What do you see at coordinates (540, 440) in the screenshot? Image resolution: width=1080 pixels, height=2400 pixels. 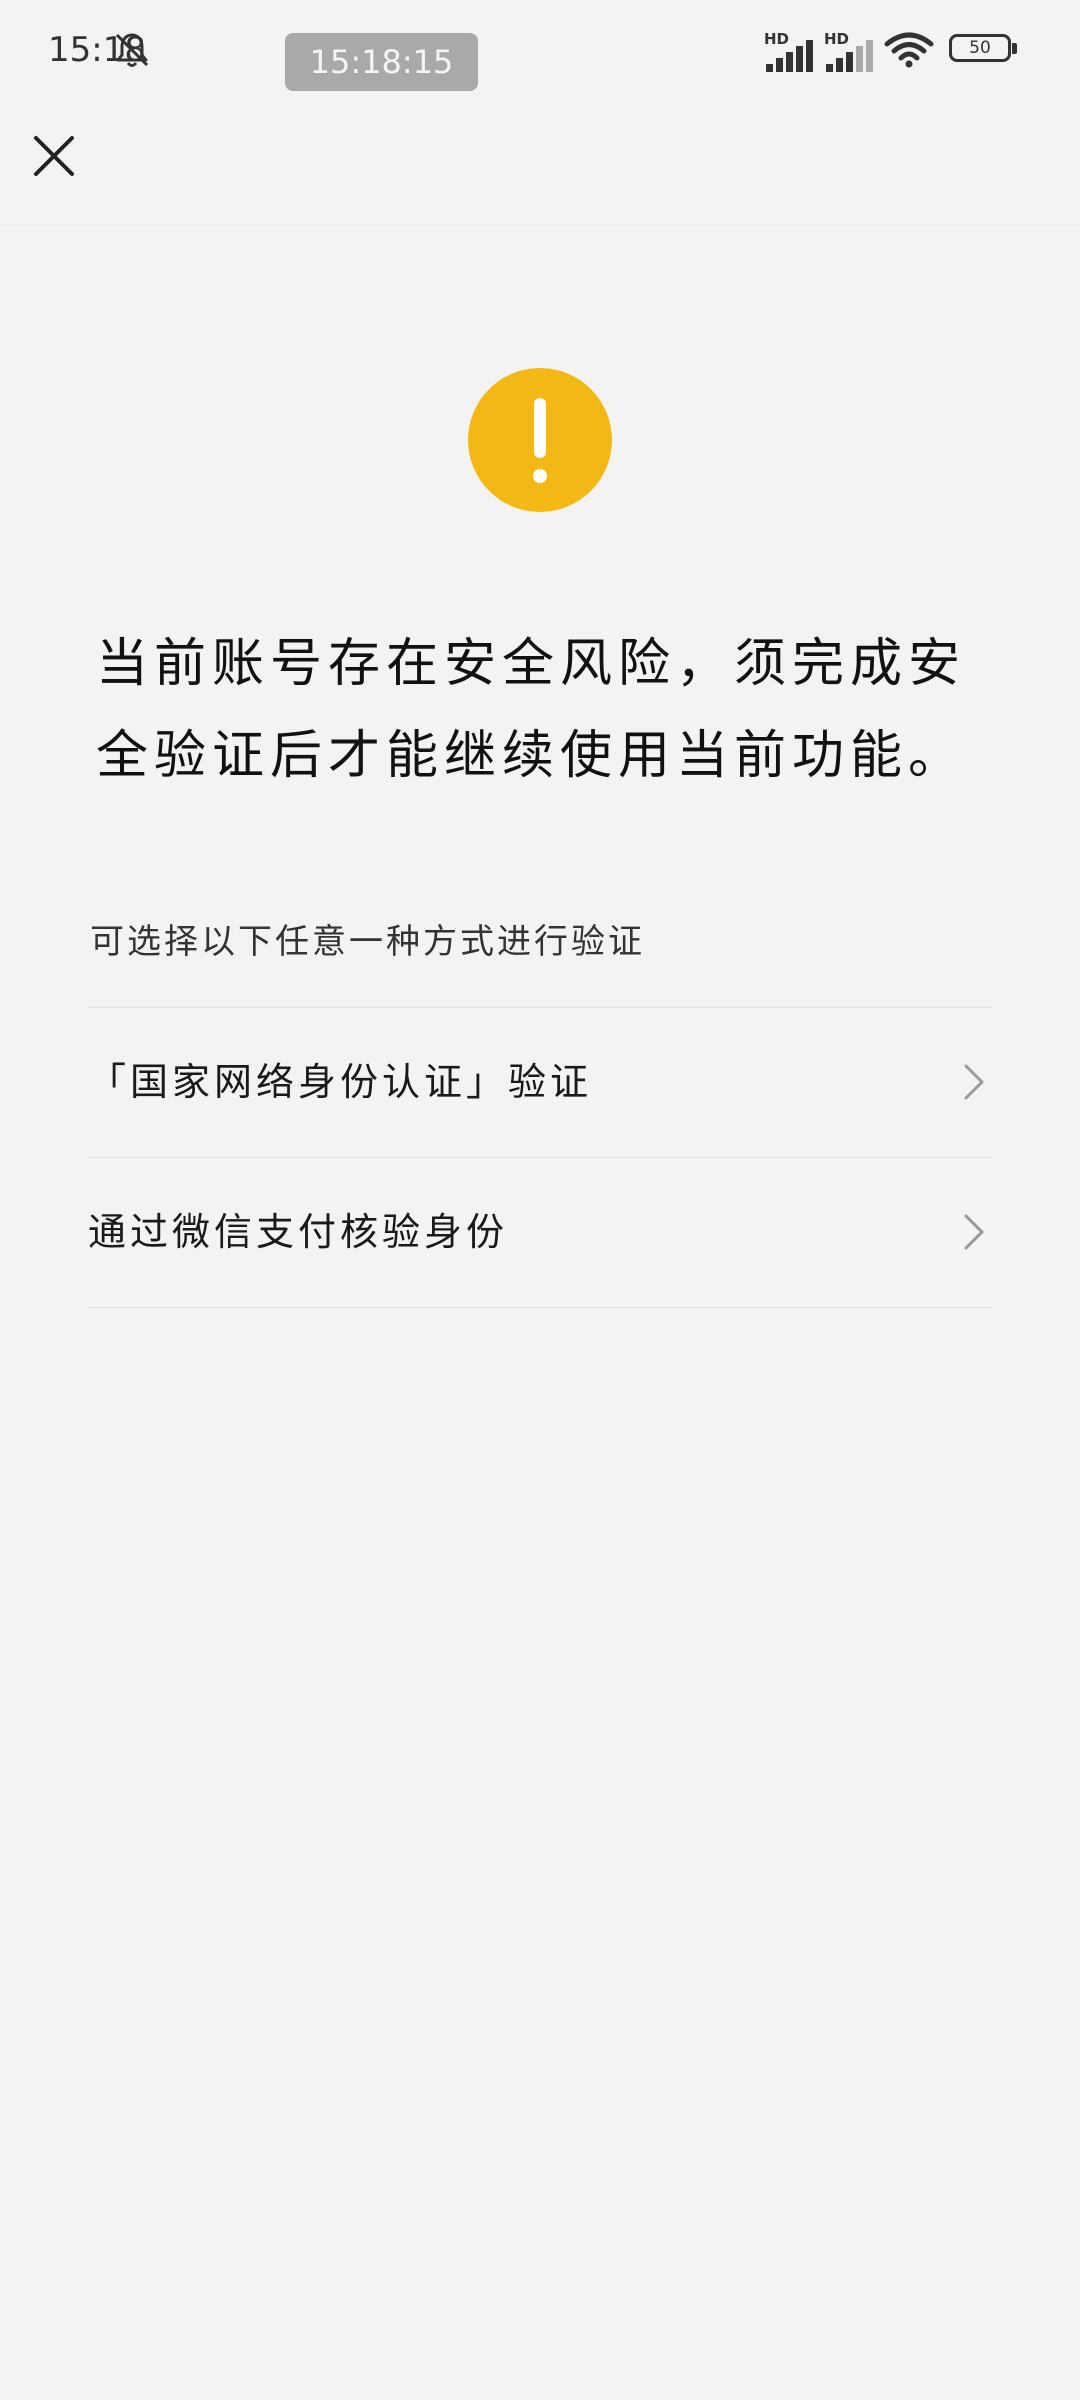 I see `warning-icon` at bounding box center [540, 440].